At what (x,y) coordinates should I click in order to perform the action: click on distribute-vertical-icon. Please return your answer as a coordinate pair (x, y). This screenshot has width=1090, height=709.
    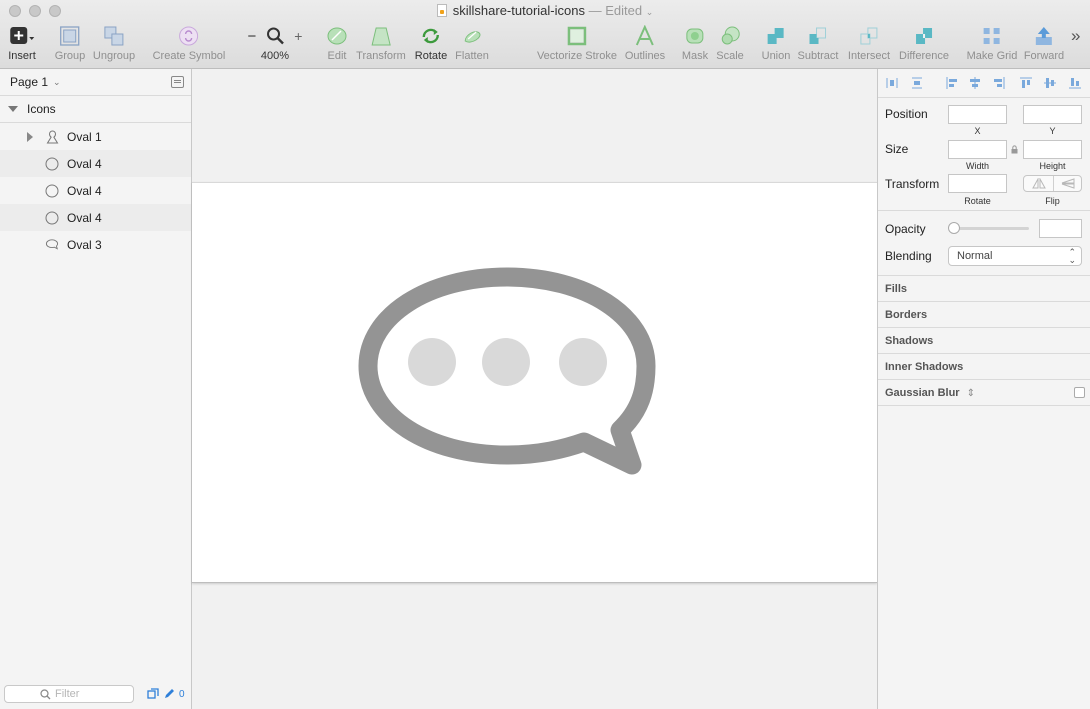
    Looking at the image, I should click on (917, 83).